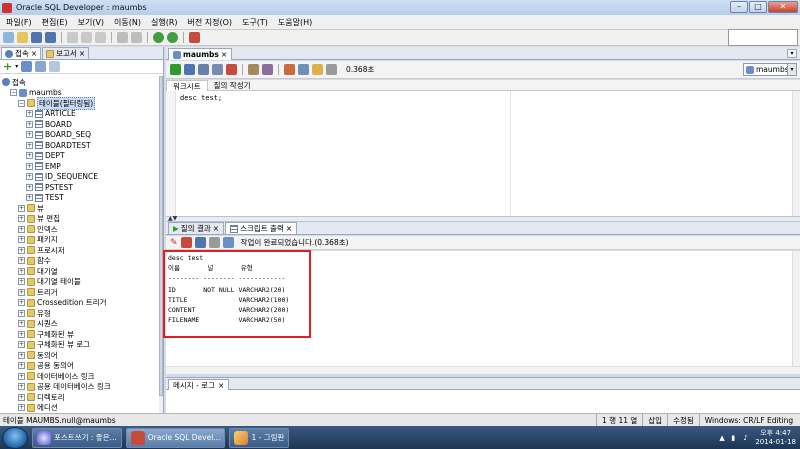  Describe the element at coordinates (164, 22) in the screenshot. I see `menu-run: 실행(R)` at that location.